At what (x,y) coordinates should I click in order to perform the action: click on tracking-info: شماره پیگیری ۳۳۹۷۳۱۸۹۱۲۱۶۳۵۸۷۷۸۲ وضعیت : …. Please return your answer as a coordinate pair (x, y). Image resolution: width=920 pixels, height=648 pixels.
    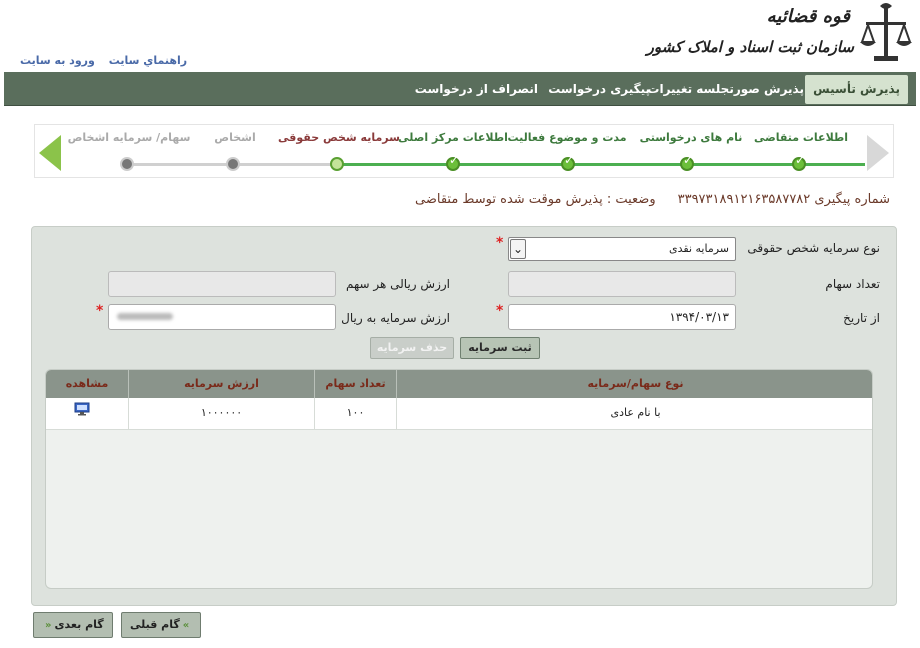
    Looking at the image, I should click on (652, 199).